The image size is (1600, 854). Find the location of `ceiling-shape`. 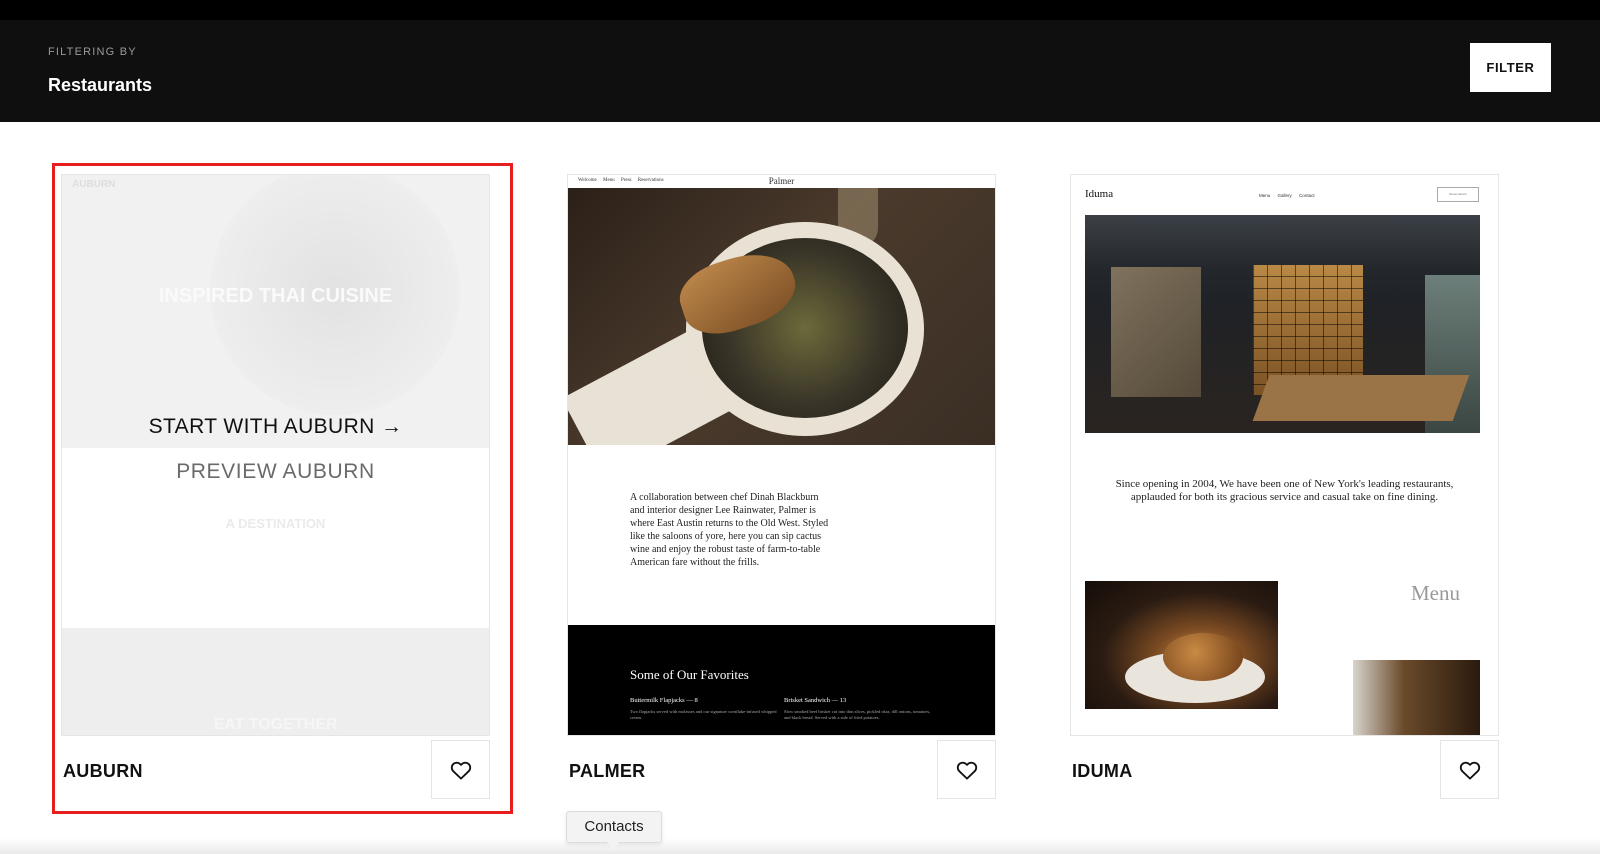

ceiling-shape is located at coordinates (1282, 243).